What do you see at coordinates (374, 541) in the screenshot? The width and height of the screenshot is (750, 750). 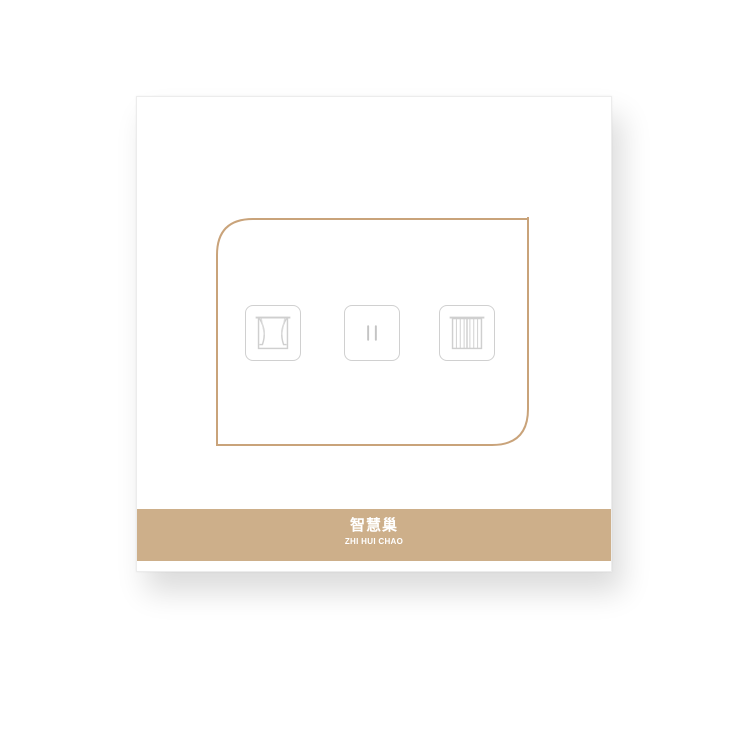 I see `brand-name-en: ZHI HUI CHAO` at bounding box center [374, 541].